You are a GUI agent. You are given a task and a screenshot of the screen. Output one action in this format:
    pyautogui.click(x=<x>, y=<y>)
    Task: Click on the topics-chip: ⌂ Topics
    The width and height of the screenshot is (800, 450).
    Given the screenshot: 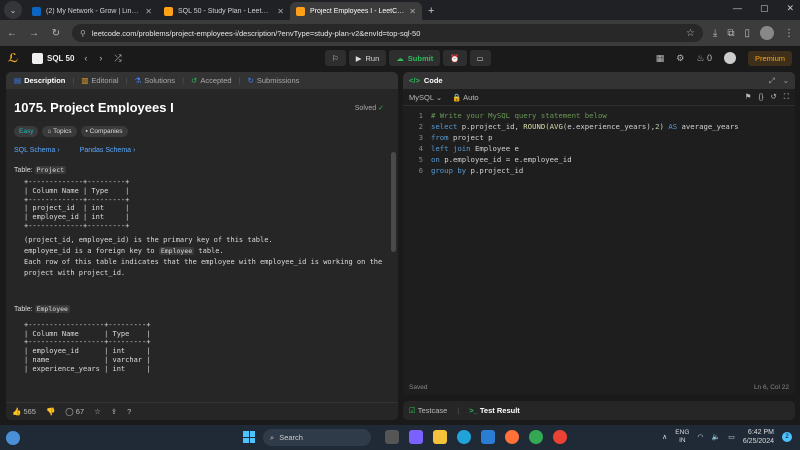 What is the action you would take?
    pyautogui.click(x=59, y=131)
    